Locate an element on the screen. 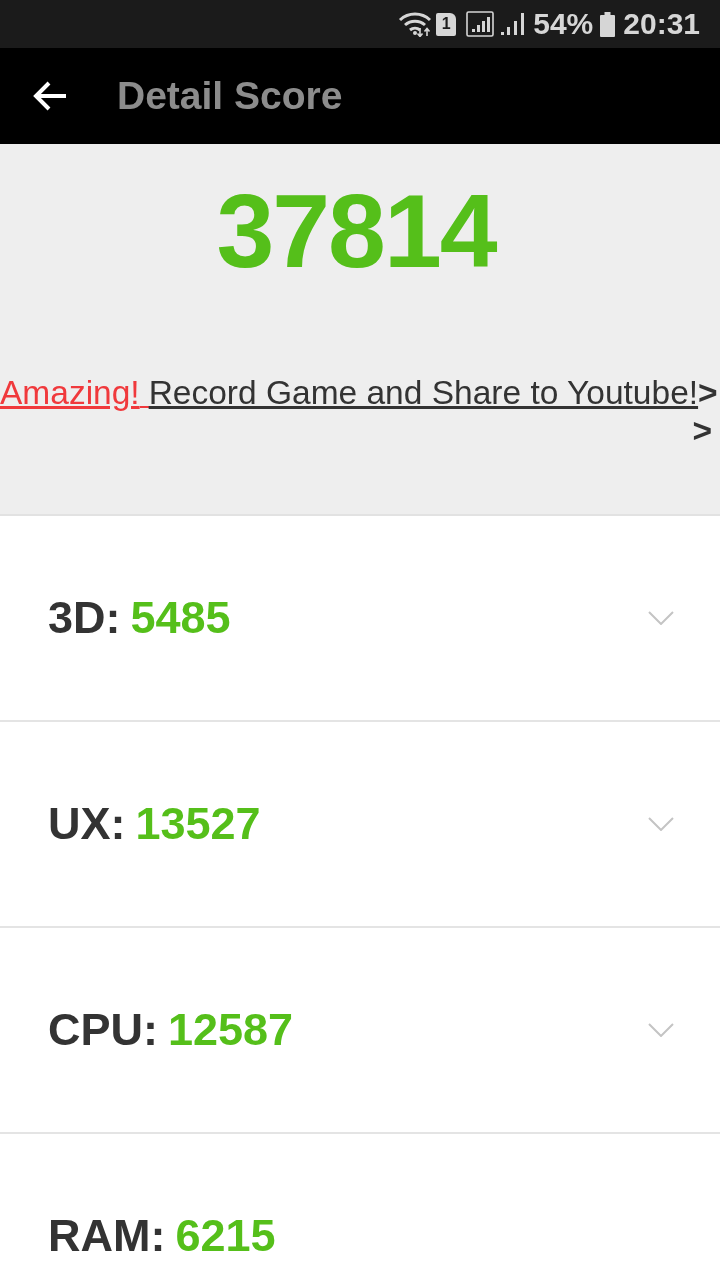  category-label: CPU: is located at coordinates (103, 1030).